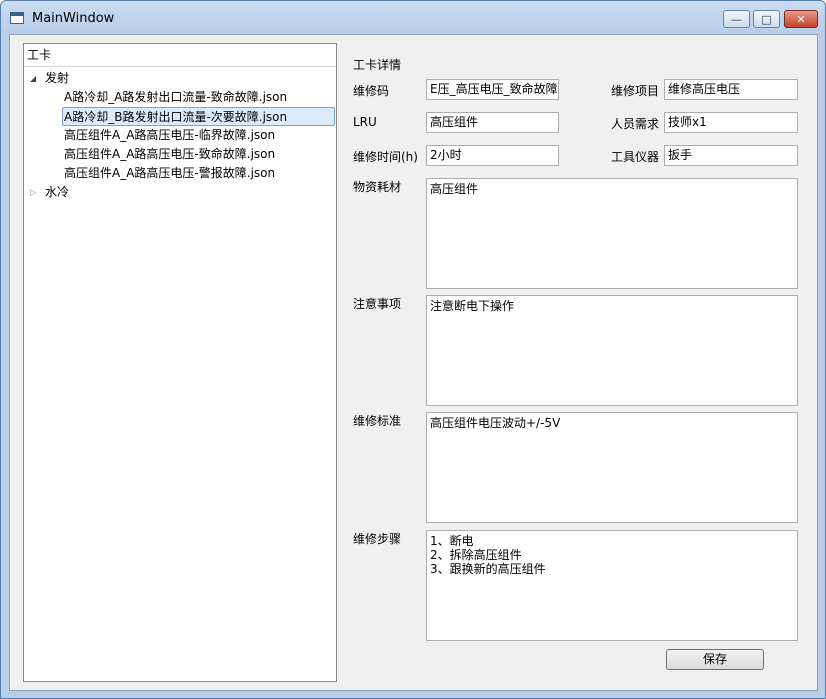 The width and height of the screenshot is (826, 699). I want to click on steps-label: 维修步骤, so click(377, 539).